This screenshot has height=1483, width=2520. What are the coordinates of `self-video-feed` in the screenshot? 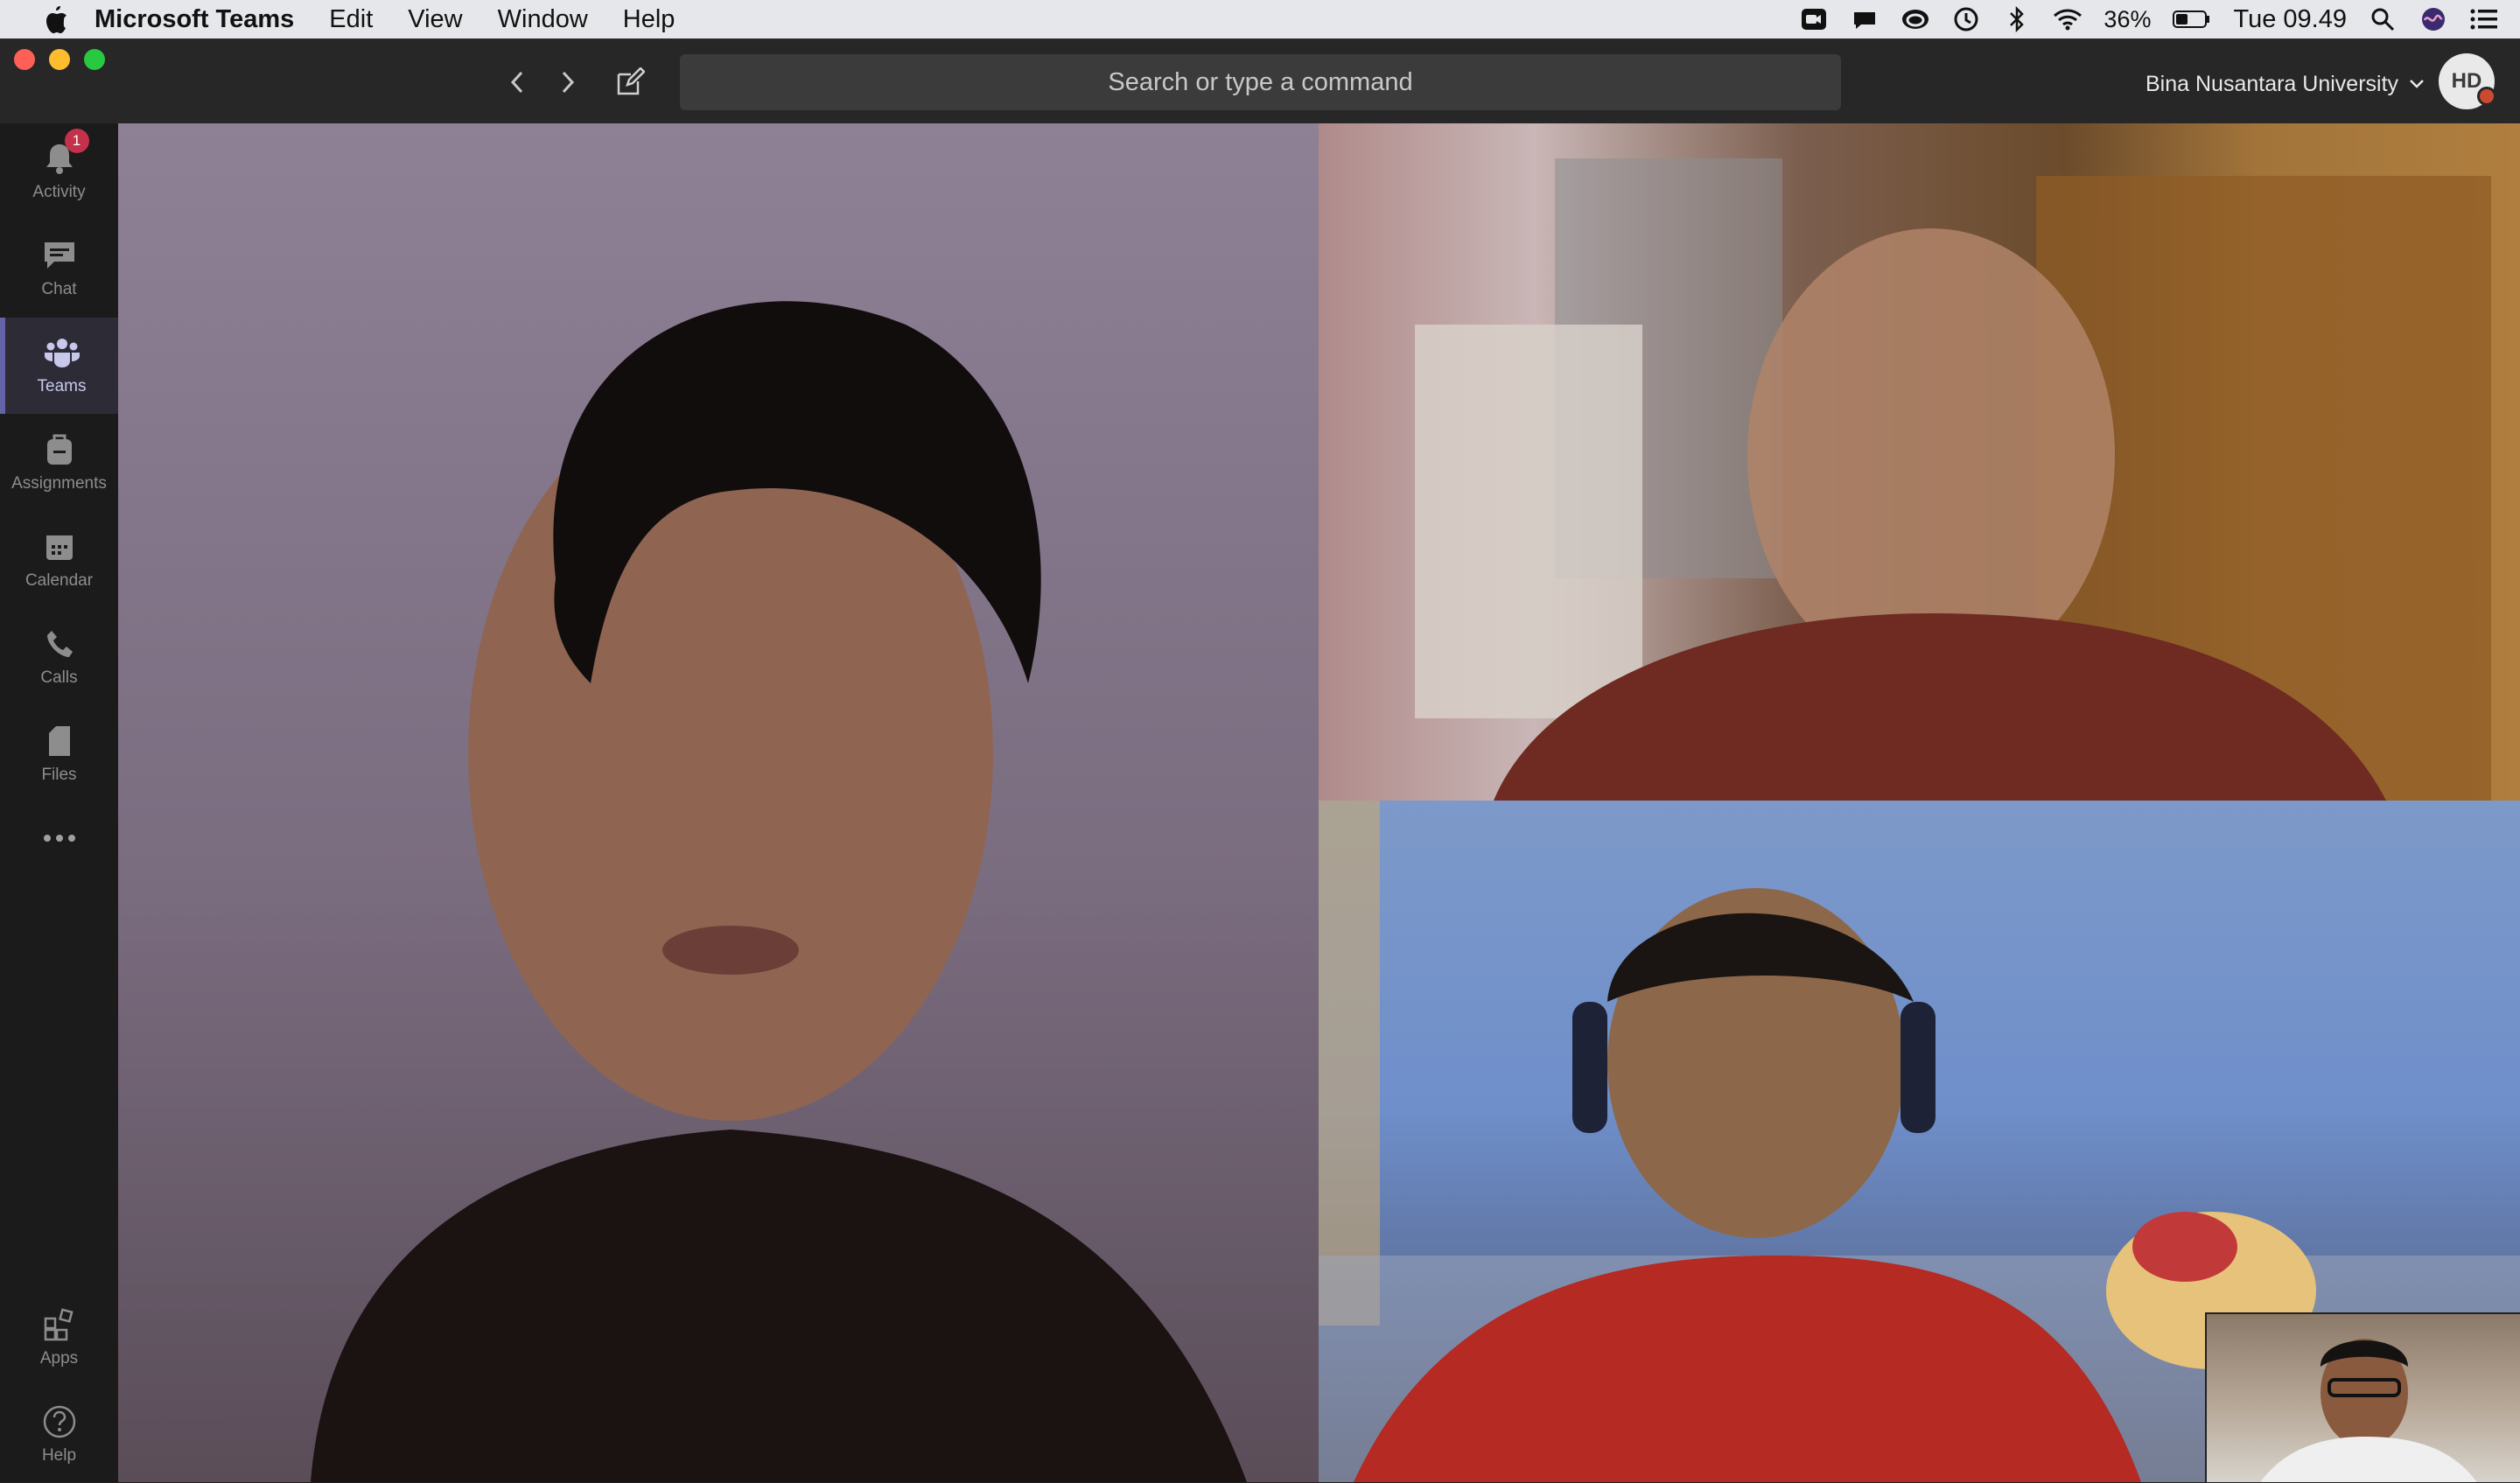 It's located at (2368, 1410).